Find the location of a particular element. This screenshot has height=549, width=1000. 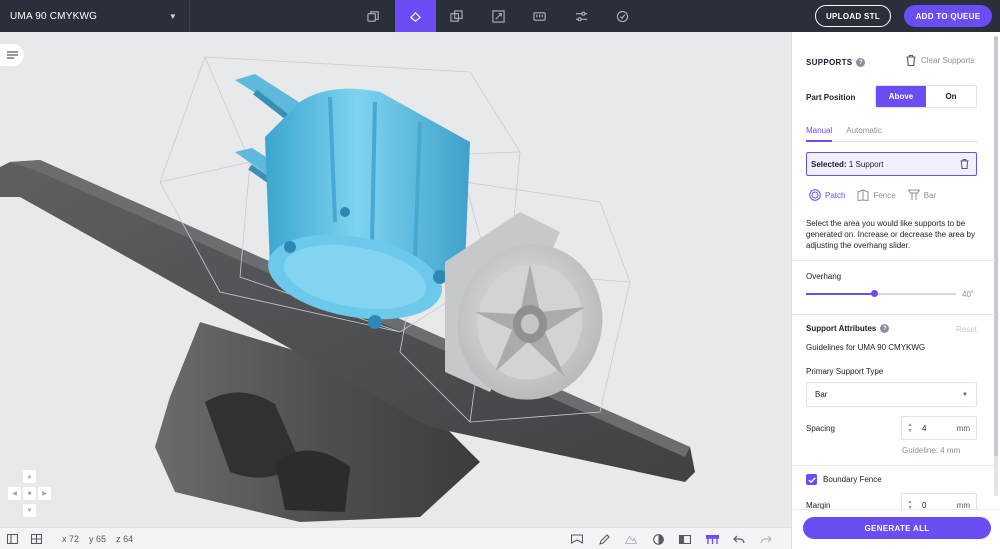

z-coordinate: 64 is located at coordinates (128, 538).